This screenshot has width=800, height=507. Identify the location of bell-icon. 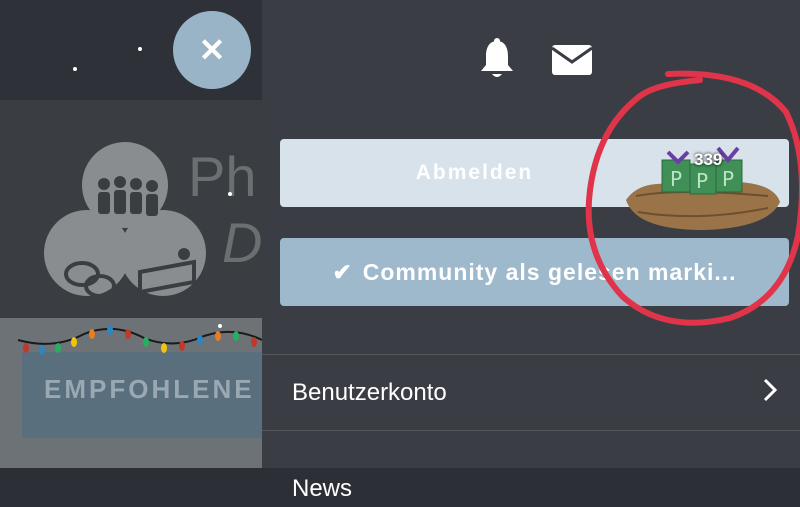
(497, 57).